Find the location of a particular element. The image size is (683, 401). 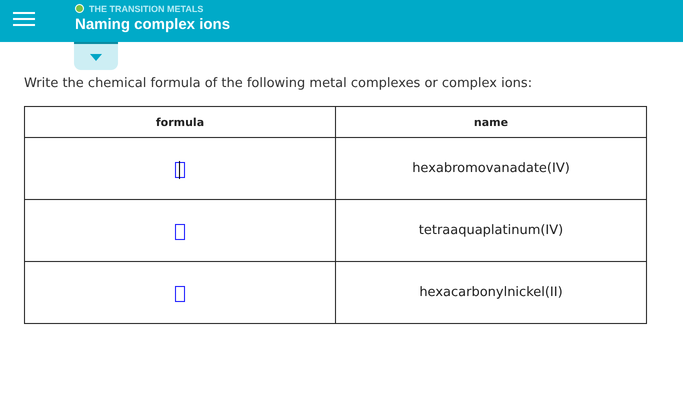

expand-tab is located at coordinates (96, 56).